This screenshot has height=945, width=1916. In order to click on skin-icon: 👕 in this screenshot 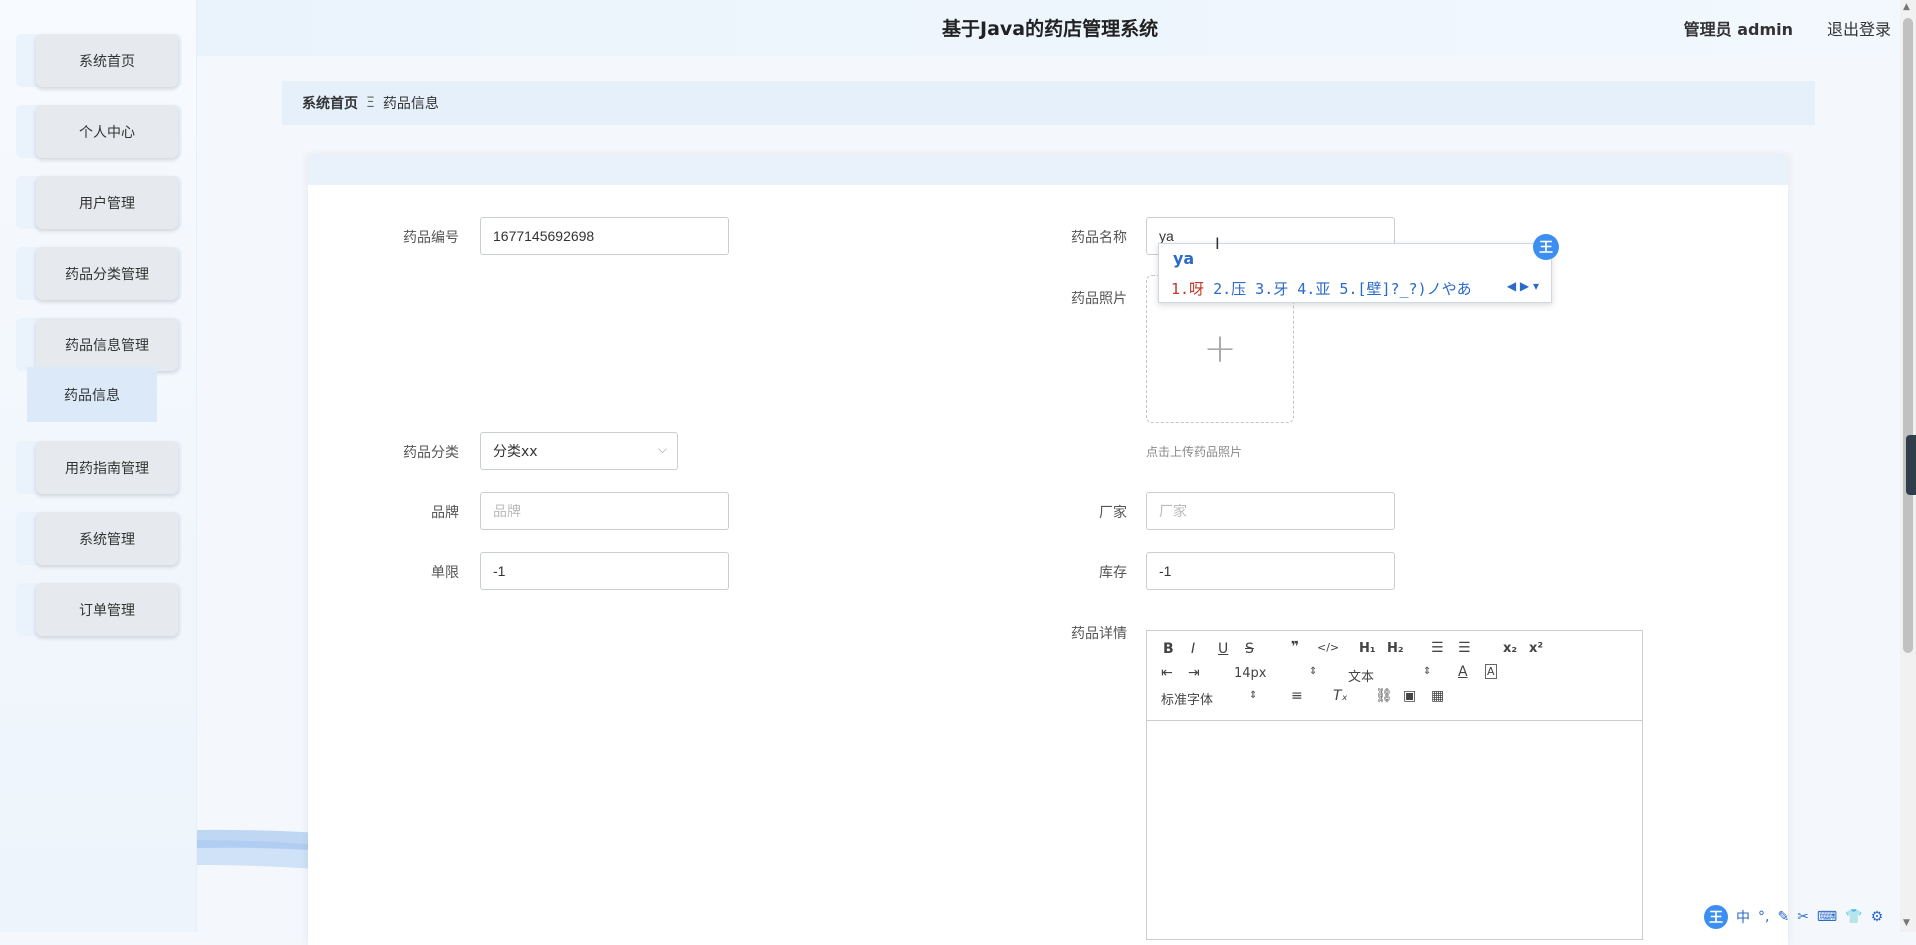, I will do `click(1853, 917)`.